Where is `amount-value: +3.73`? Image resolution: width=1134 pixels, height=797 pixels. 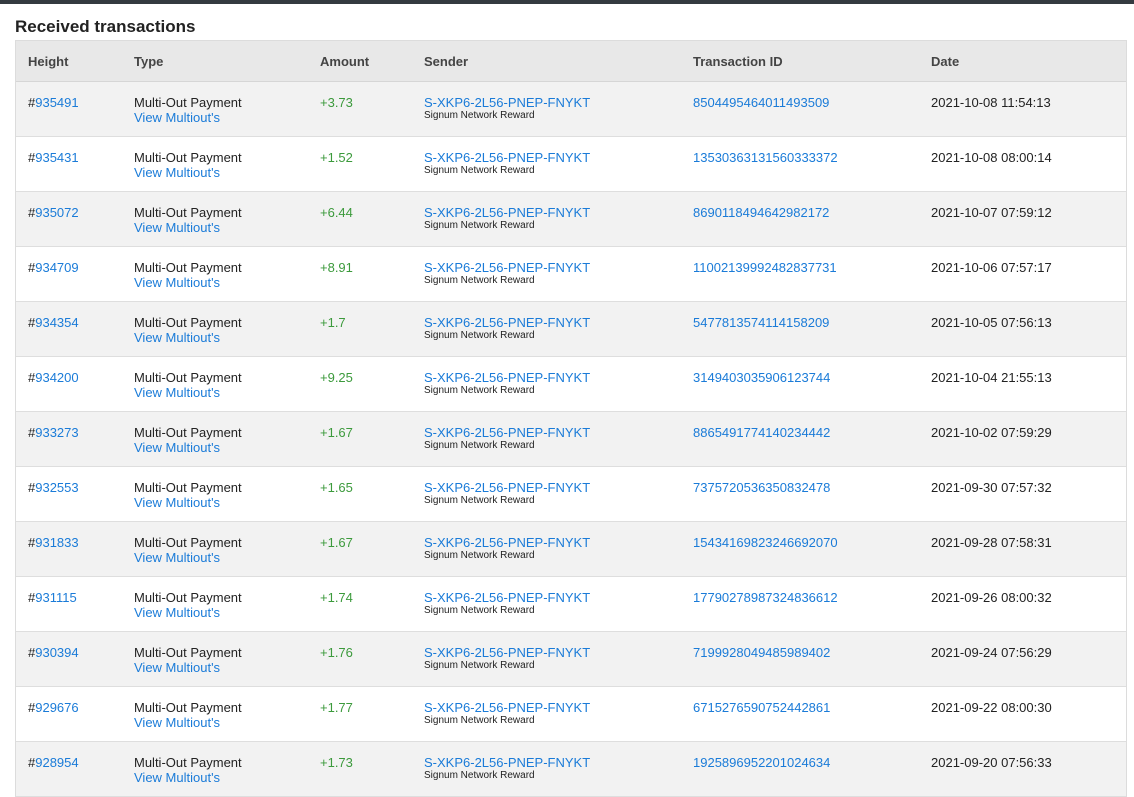 amount-value: +3.73 is located at coordinates (336, 102).